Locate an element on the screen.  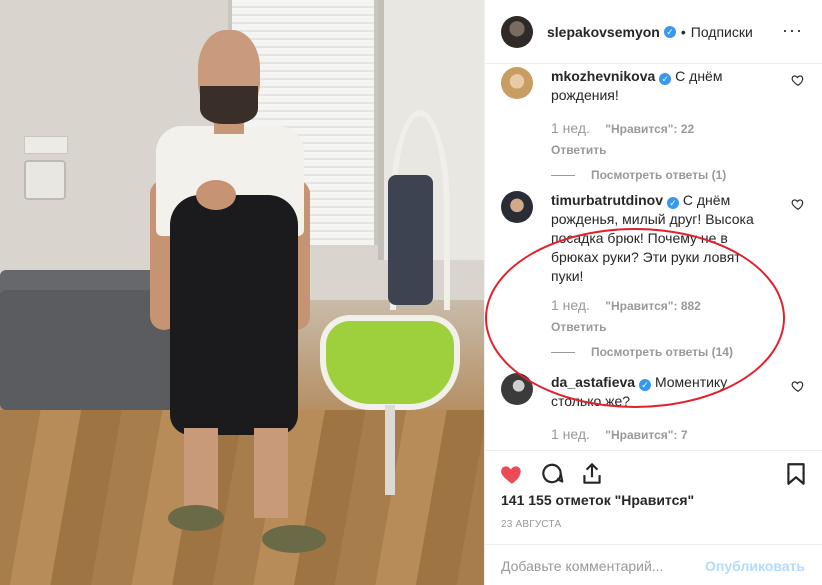
view-replies-label: Посмотреть ответы (1) is located at coordinates (659, 175).